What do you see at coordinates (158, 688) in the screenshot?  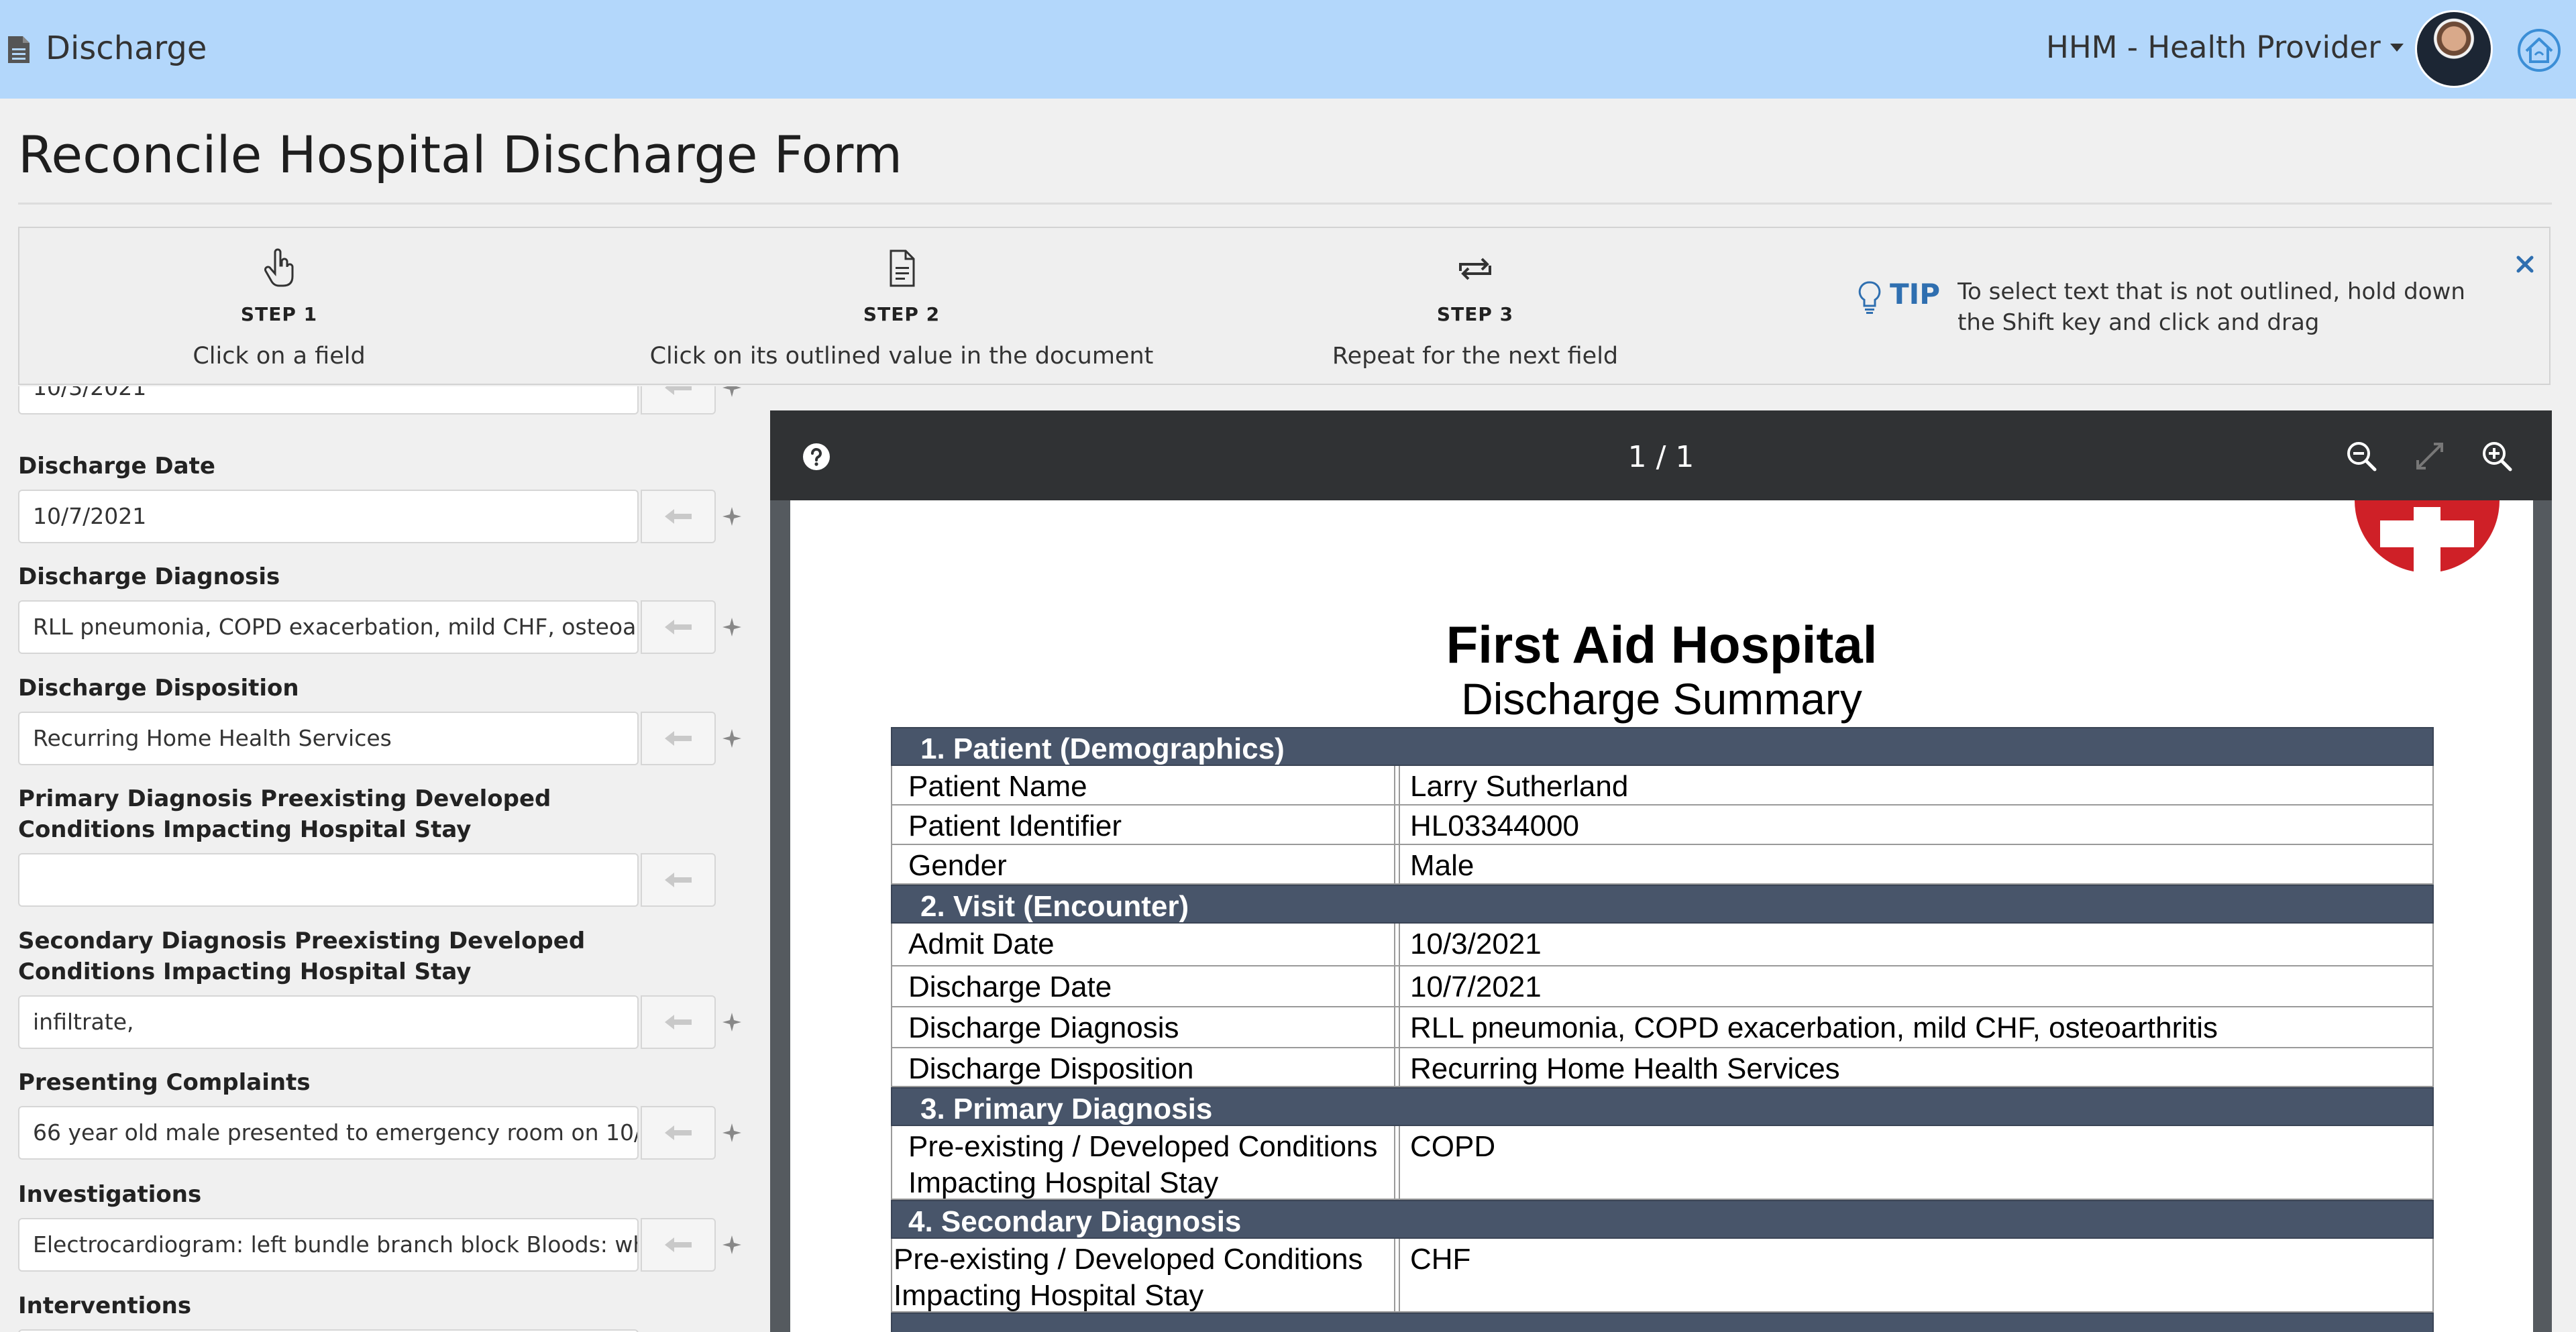 I see `field-label: Discharge Disposition` at bounding box center [158, 688].